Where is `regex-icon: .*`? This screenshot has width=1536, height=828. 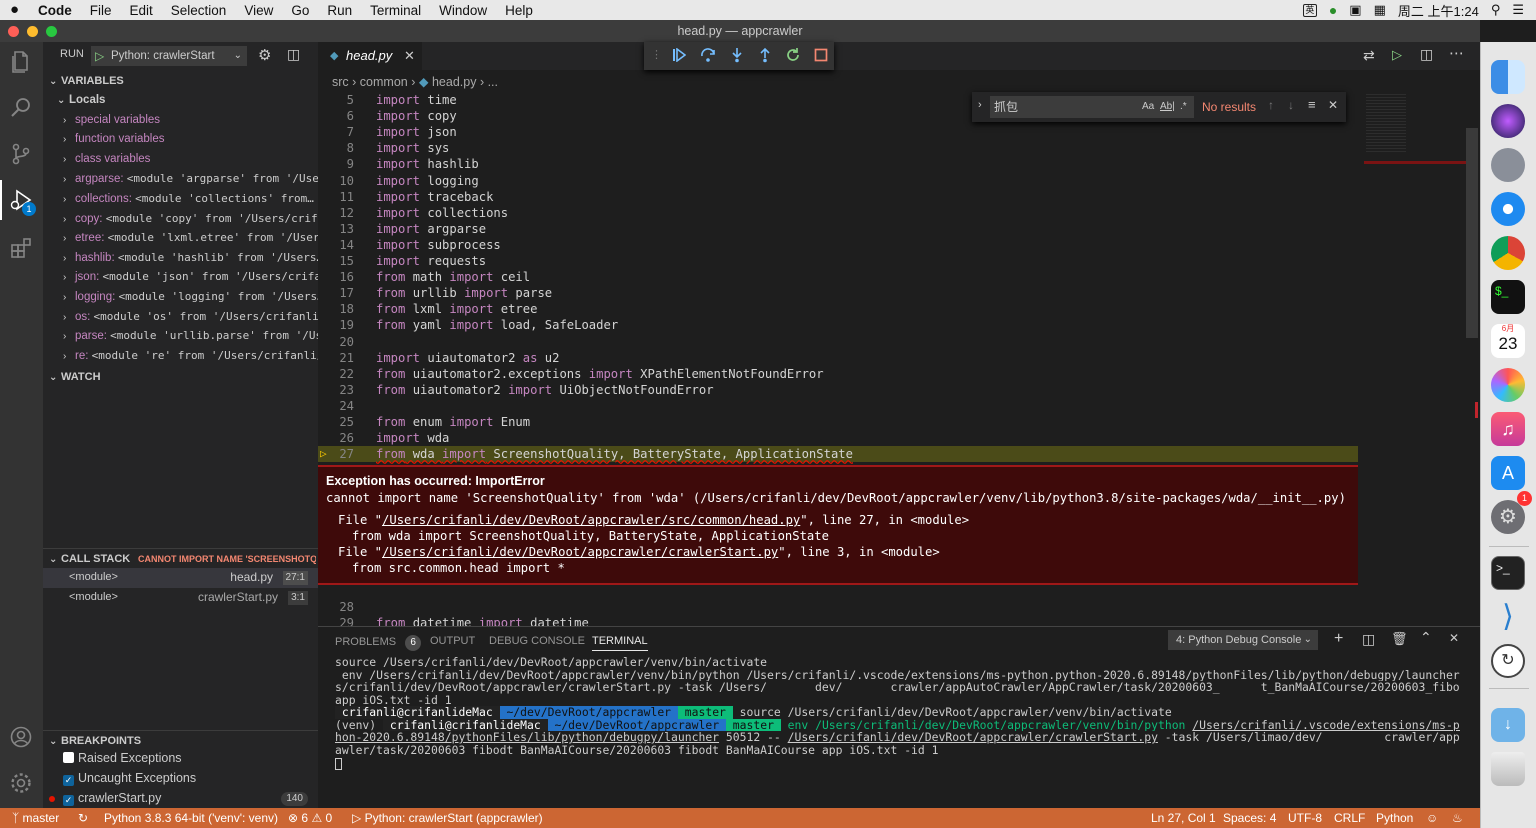
regex-icon: .* is located at coordinates (1183, 107).